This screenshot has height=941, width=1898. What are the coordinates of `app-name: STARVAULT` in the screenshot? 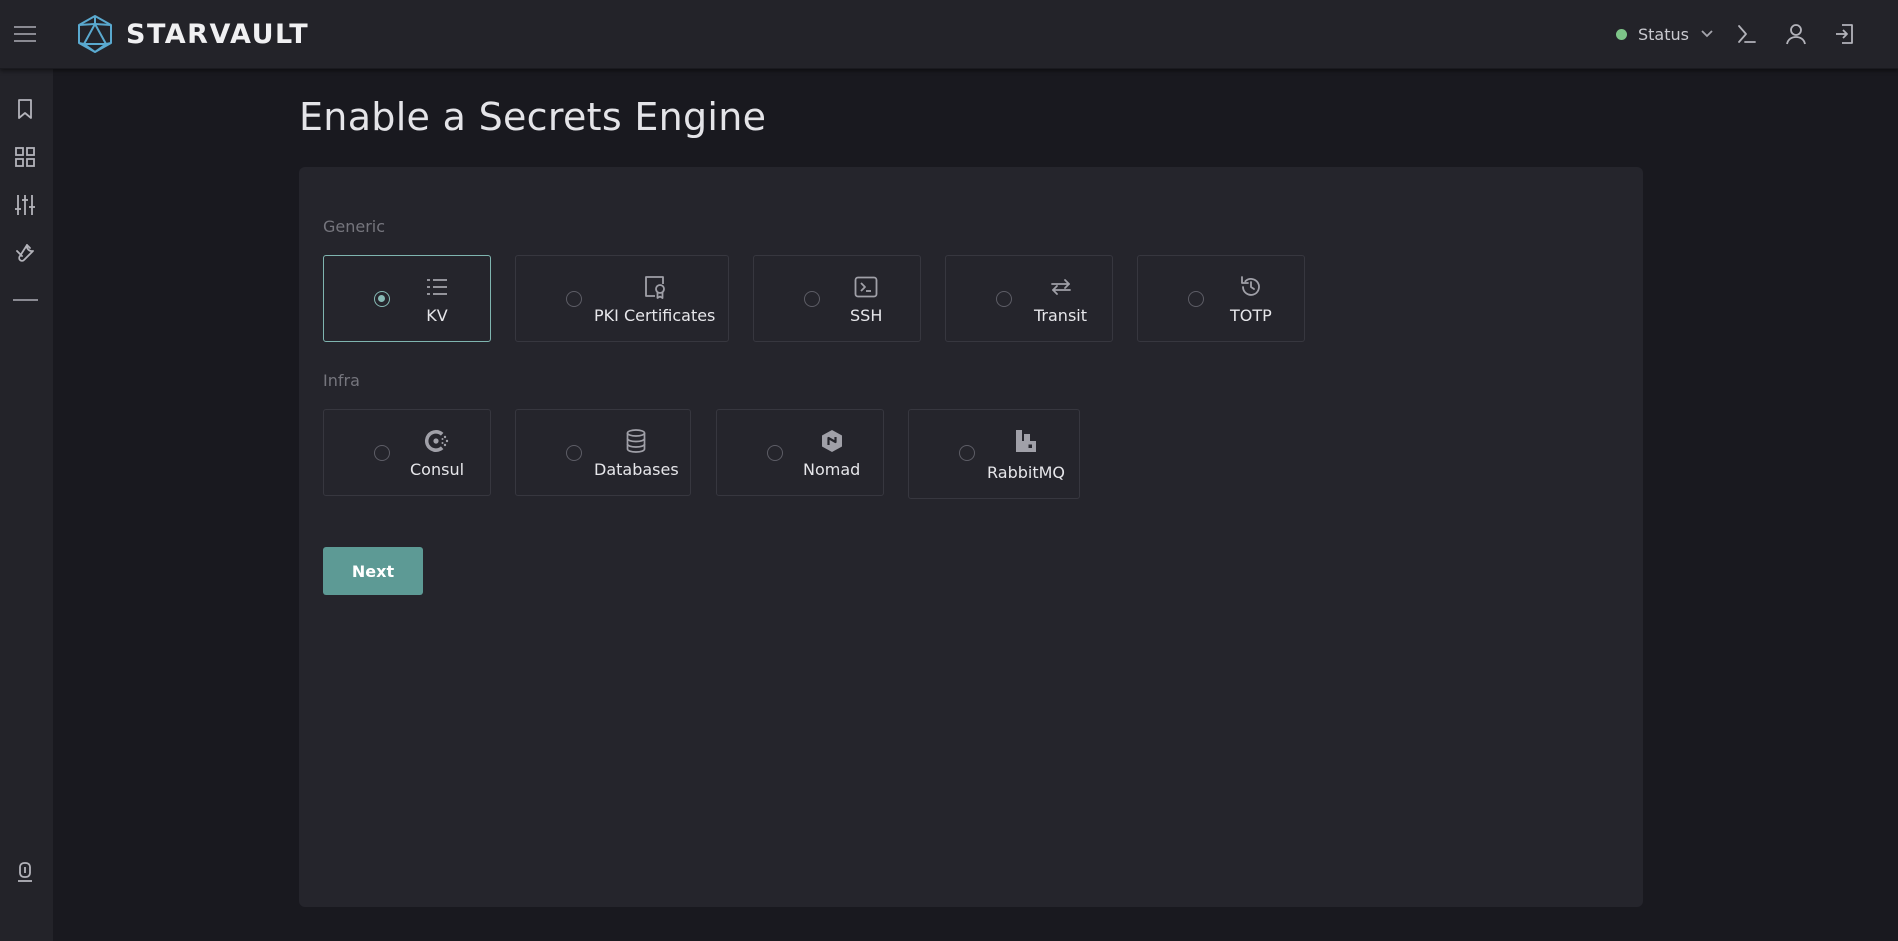 It's located at (218, 34).